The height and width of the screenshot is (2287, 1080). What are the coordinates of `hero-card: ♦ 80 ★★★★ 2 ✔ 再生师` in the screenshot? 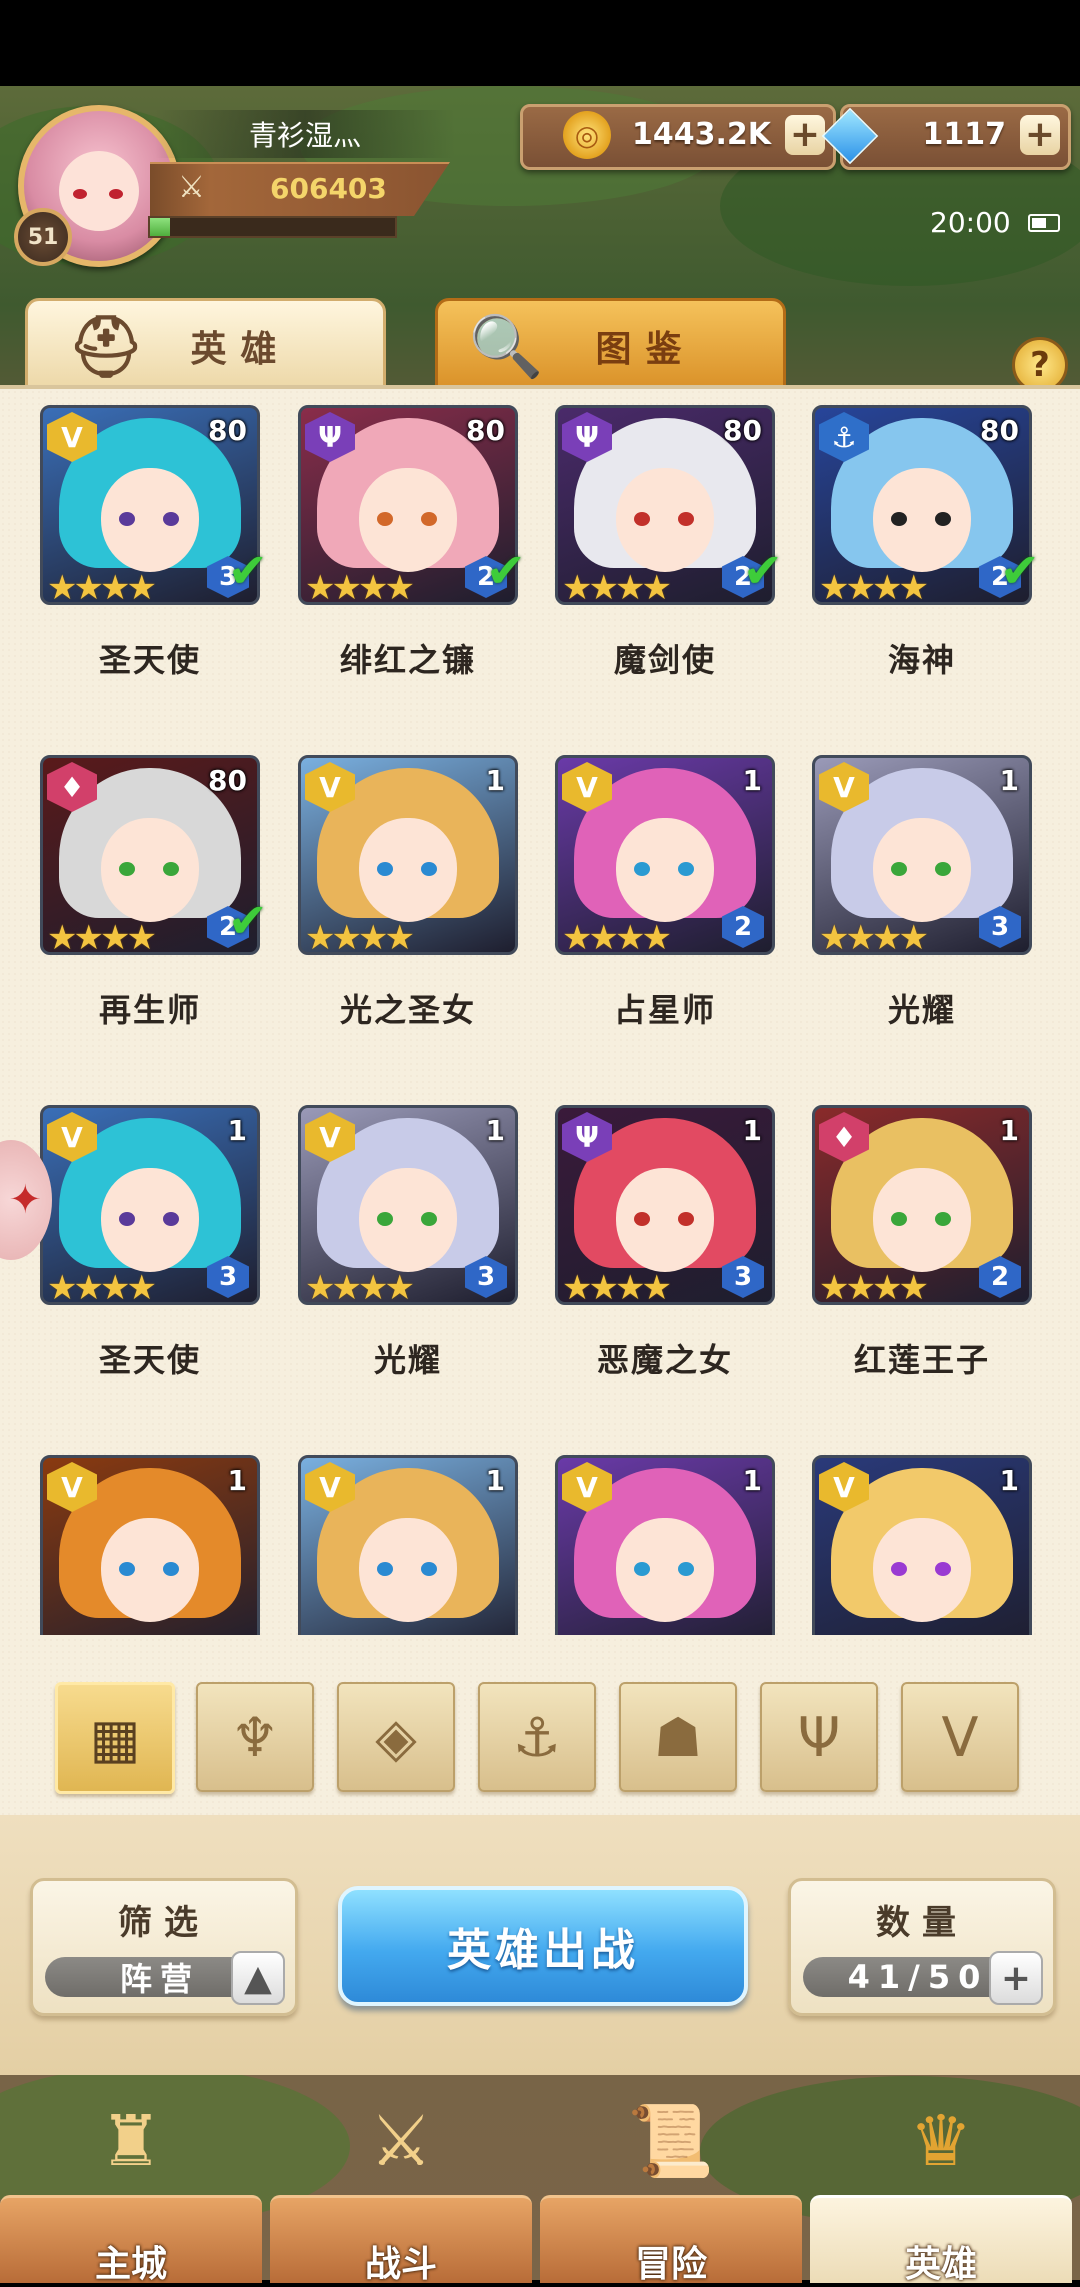 It's located at (154, 892).